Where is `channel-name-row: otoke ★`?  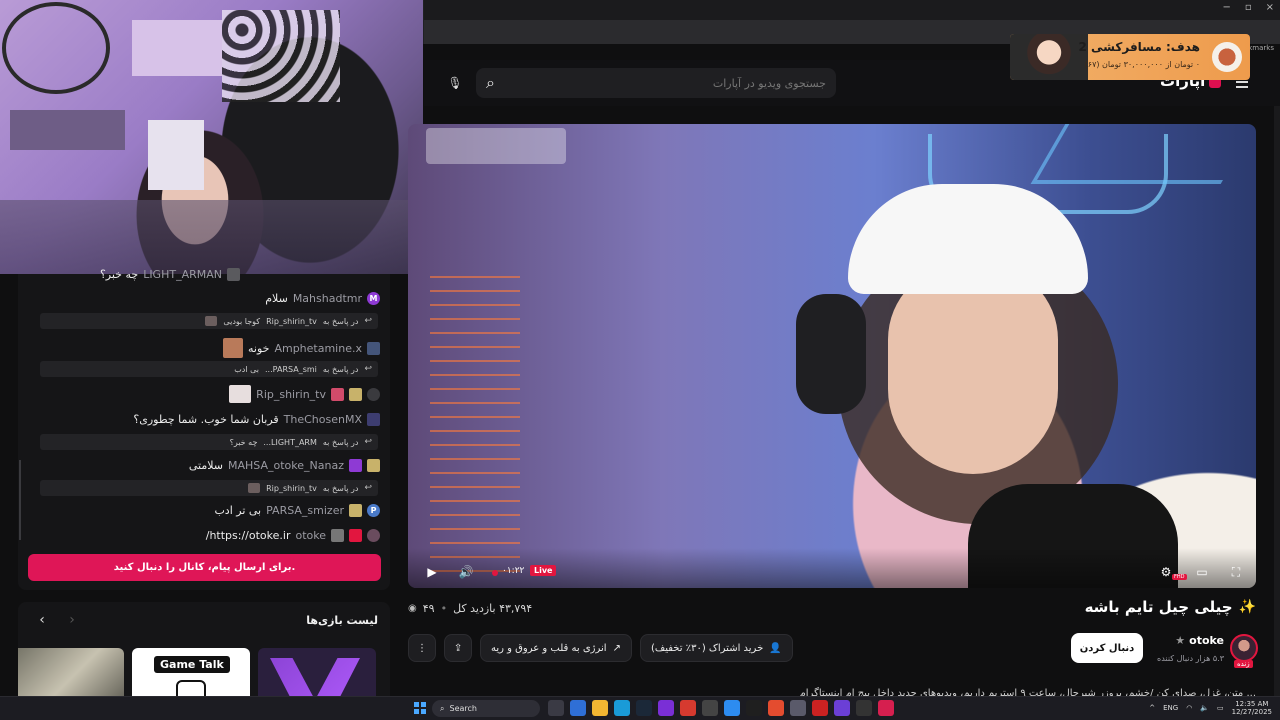
channel-name-row: otoke ★ is located at coordinates (1199, 640).